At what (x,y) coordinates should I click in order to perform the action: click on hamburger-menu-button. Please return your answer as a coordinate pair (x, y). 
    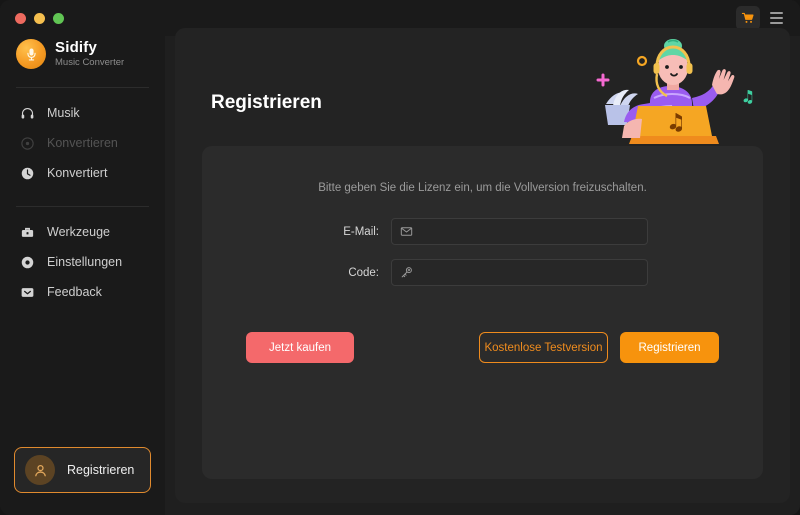
    Looking at the image, I should click on (776, 18).